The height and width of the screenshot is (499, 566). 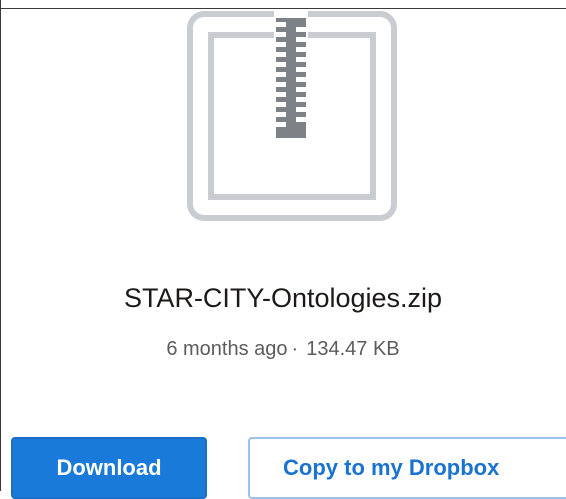 I want to click on panel-top-border, so click(x=283, y=8).